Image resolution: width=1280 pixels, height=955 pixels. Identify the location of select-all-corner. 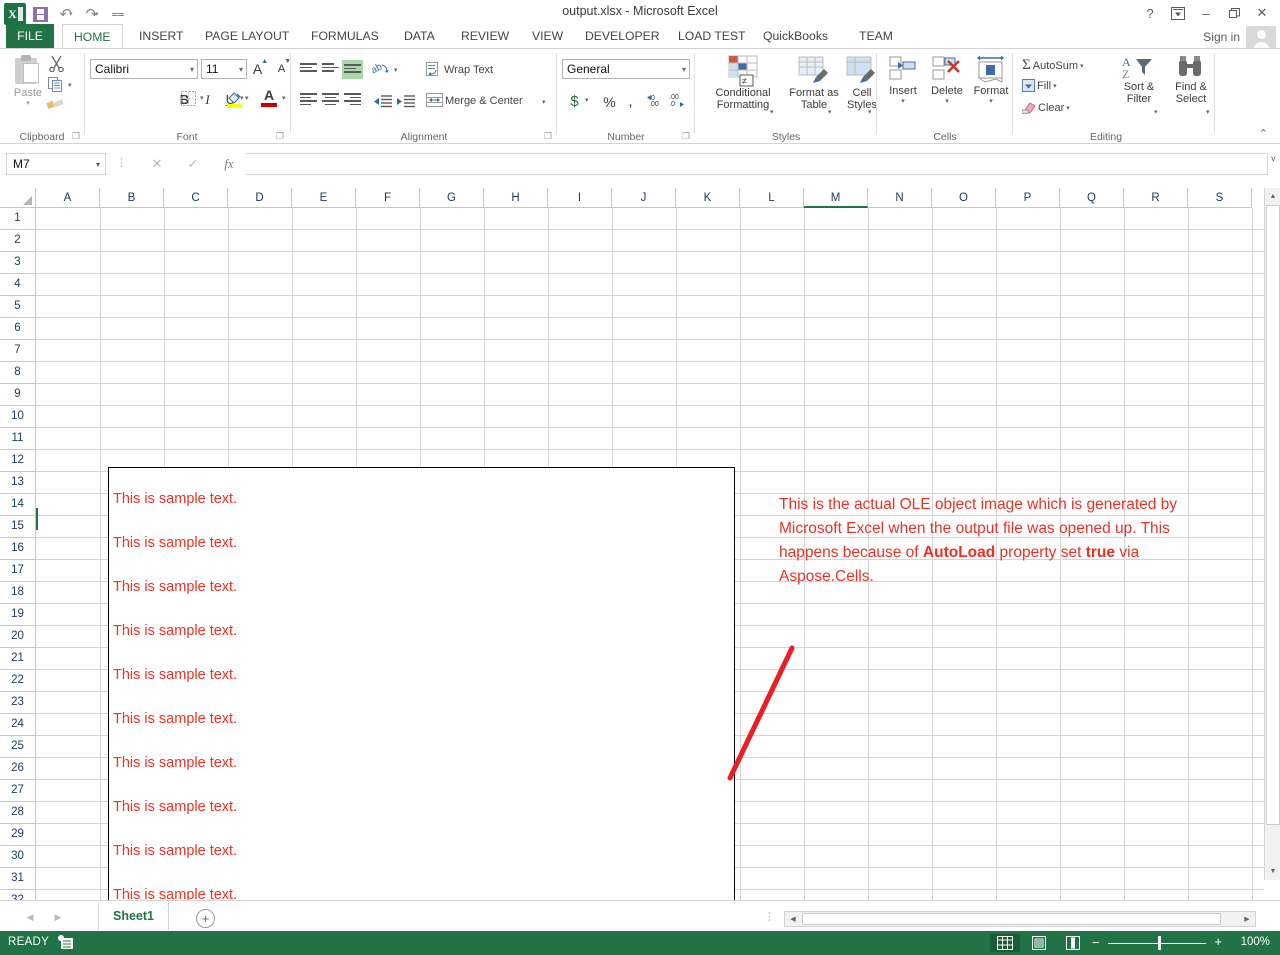
(18, 198).